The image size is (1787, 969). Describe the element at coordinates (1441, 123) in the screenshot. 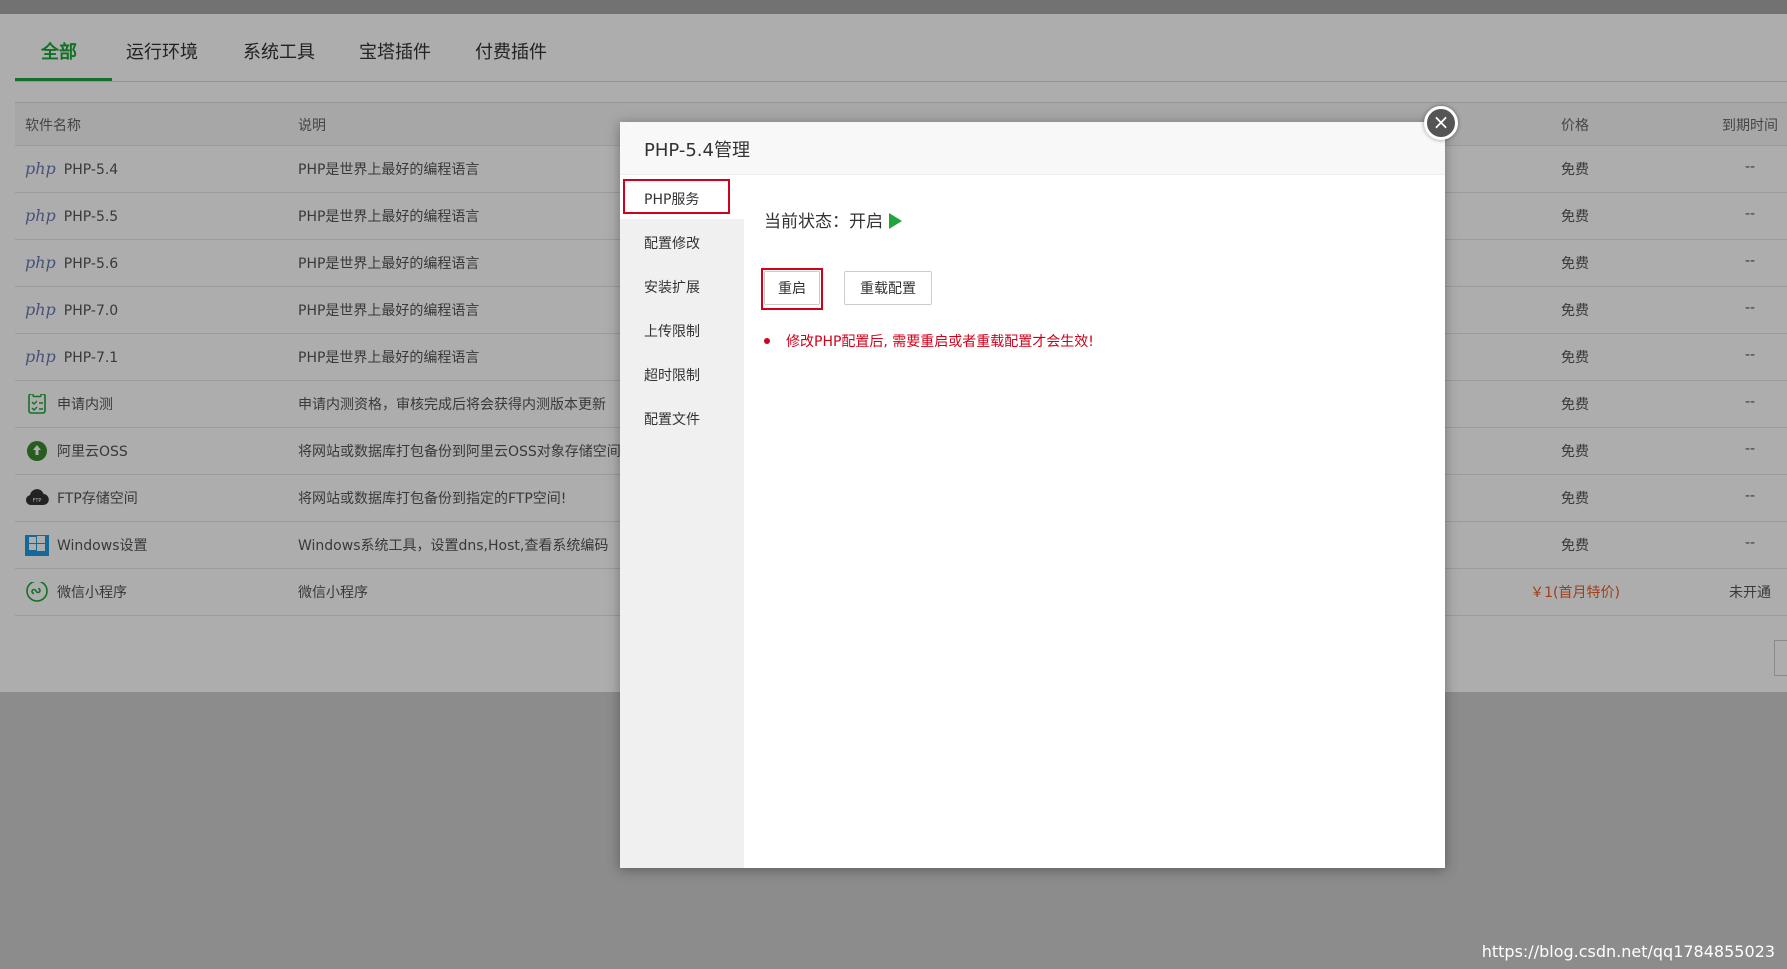

I see `close-icon: ×` at that location.